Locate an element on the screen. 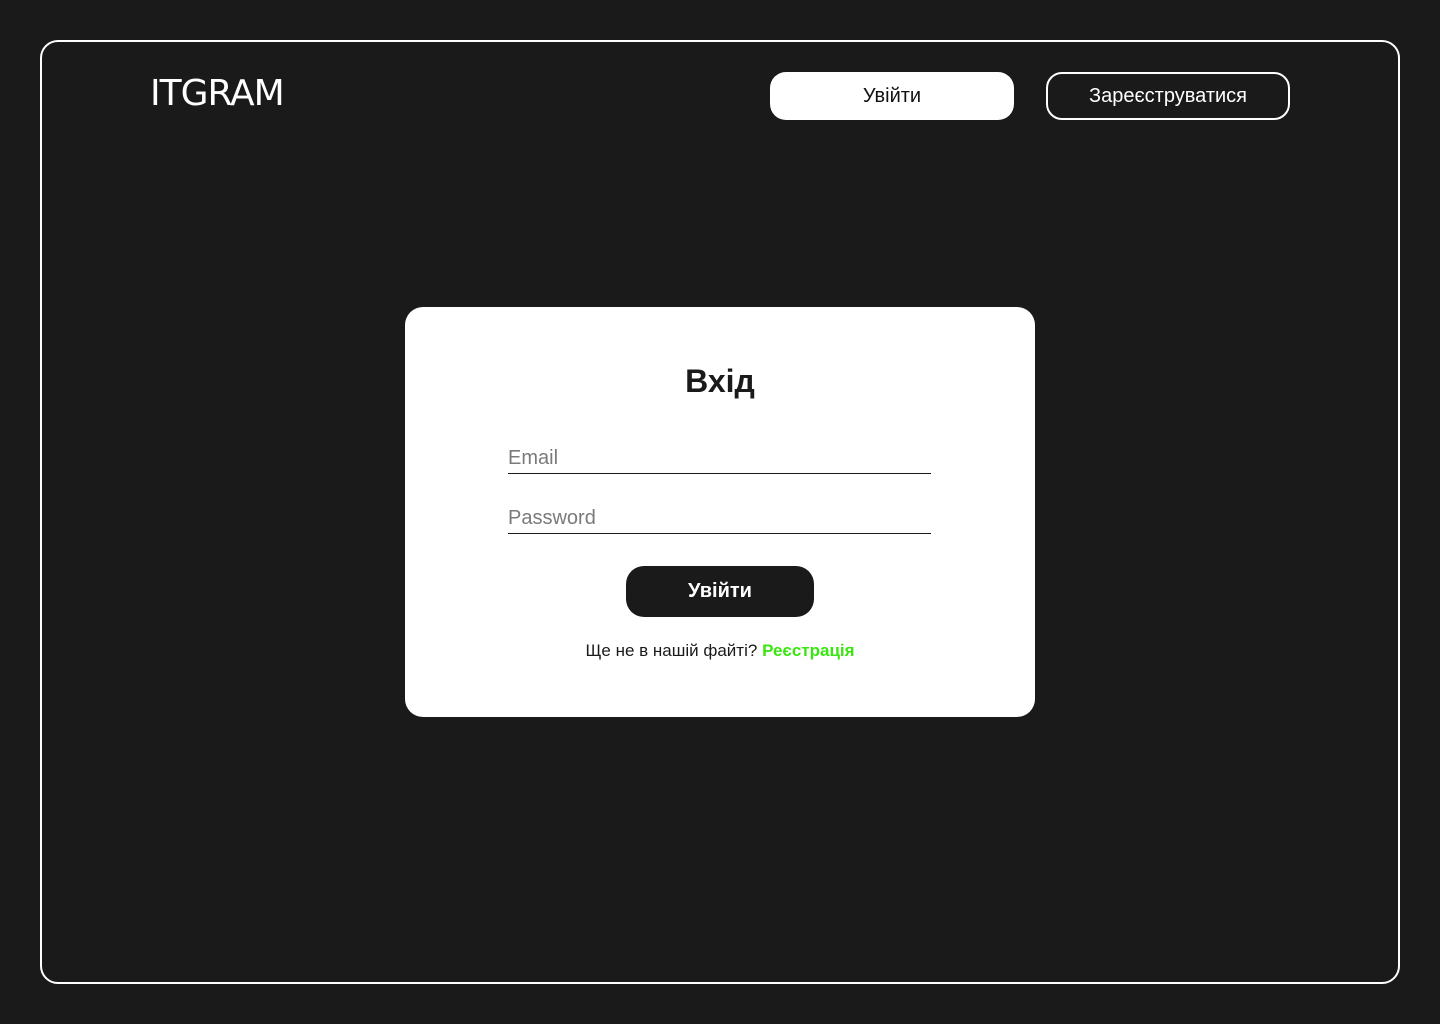 Image resolution: width=1440 pixels, height=1024 pixels. signup-link: Реєстрація is located at coordinates (808, 650).